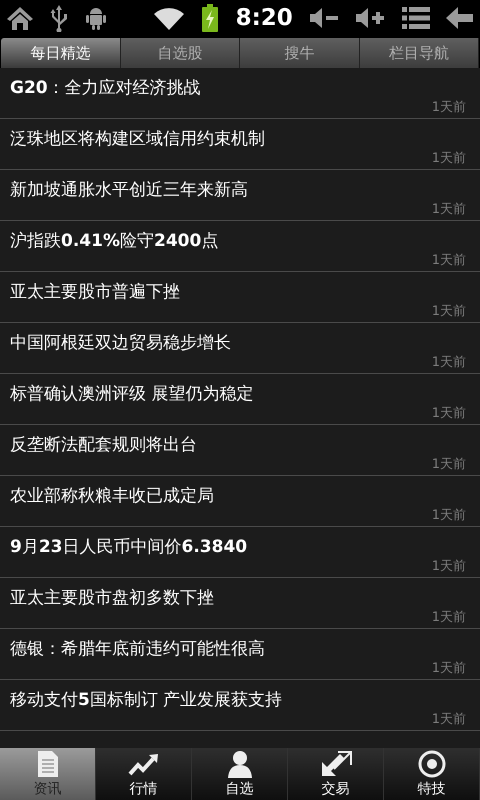 Image resolution: width=480 pixels, height=800 pixels. I want to click on back-icon, so click(460, 18).